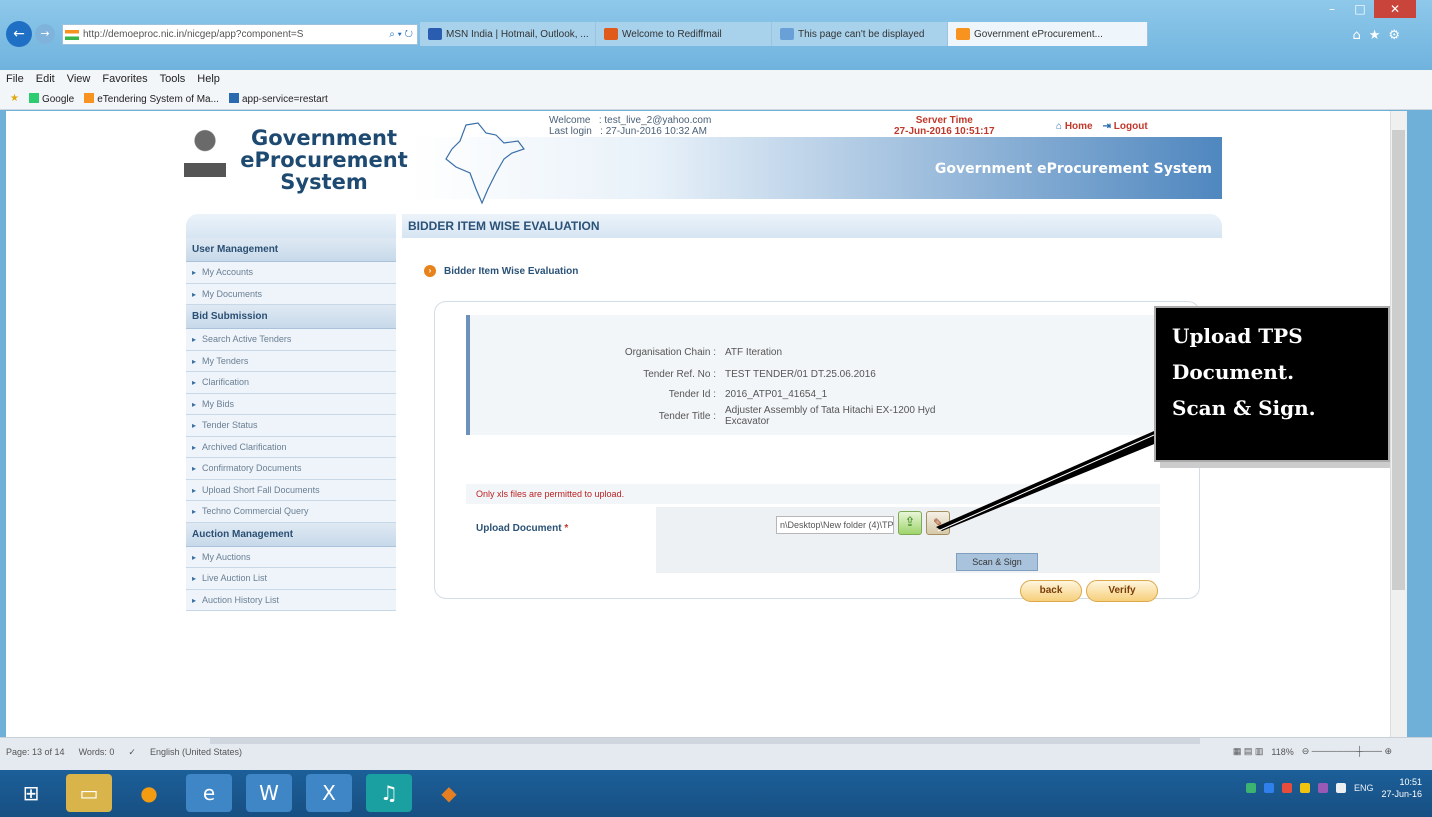  What do you see at coordinates (1061, 481) in the screenshot?
I see `callout-pointer` at bounding box center [1061, 481].